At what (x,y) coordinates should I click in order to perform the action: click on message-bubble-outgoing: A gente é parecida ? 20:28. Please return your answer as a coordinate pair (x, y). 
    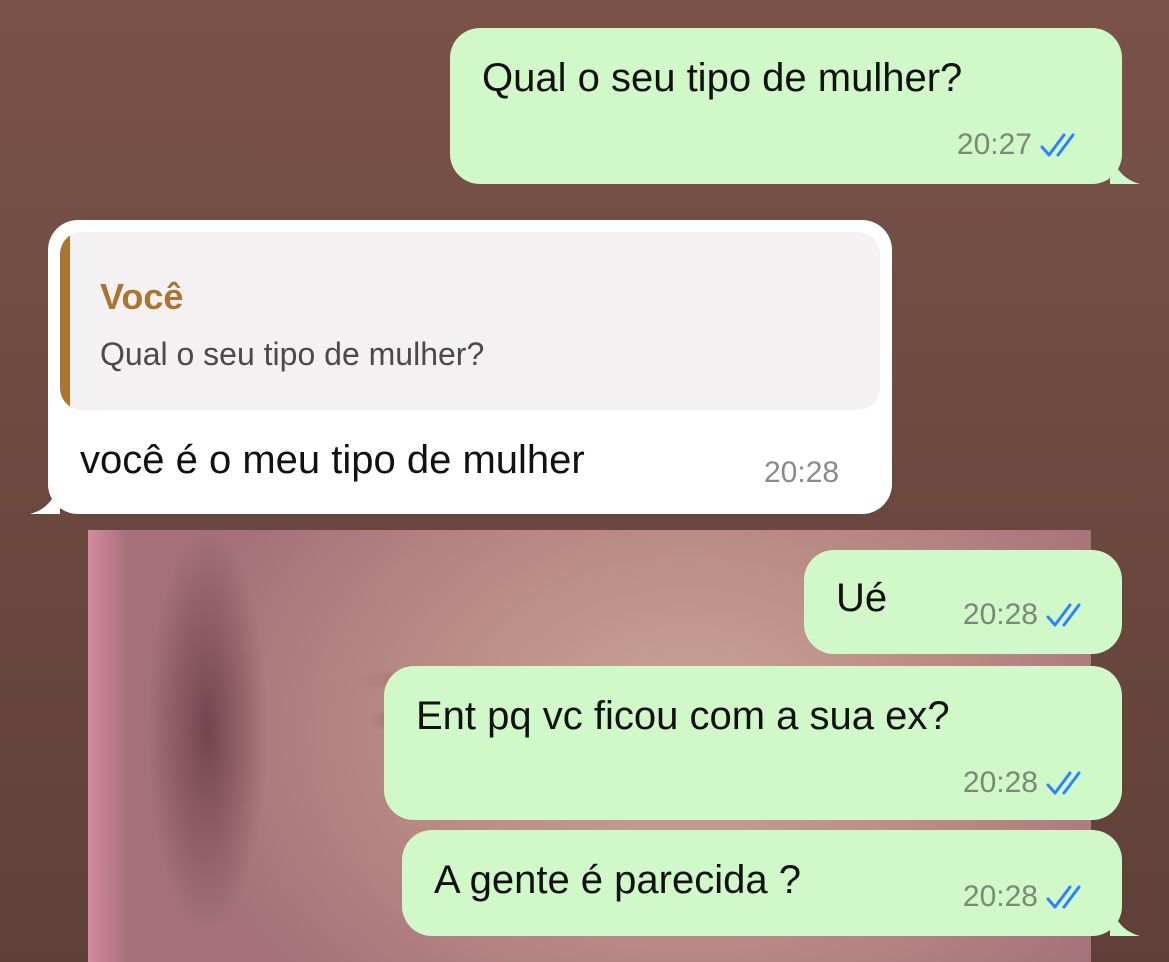
    Looking at the image, I should click on (771, 883).